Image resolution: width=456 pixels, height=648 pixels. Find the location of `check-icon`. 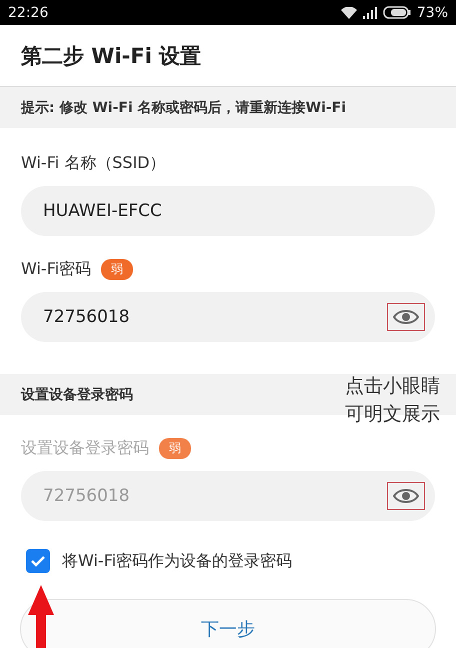

check-icon is located at coordinates (38, 561).